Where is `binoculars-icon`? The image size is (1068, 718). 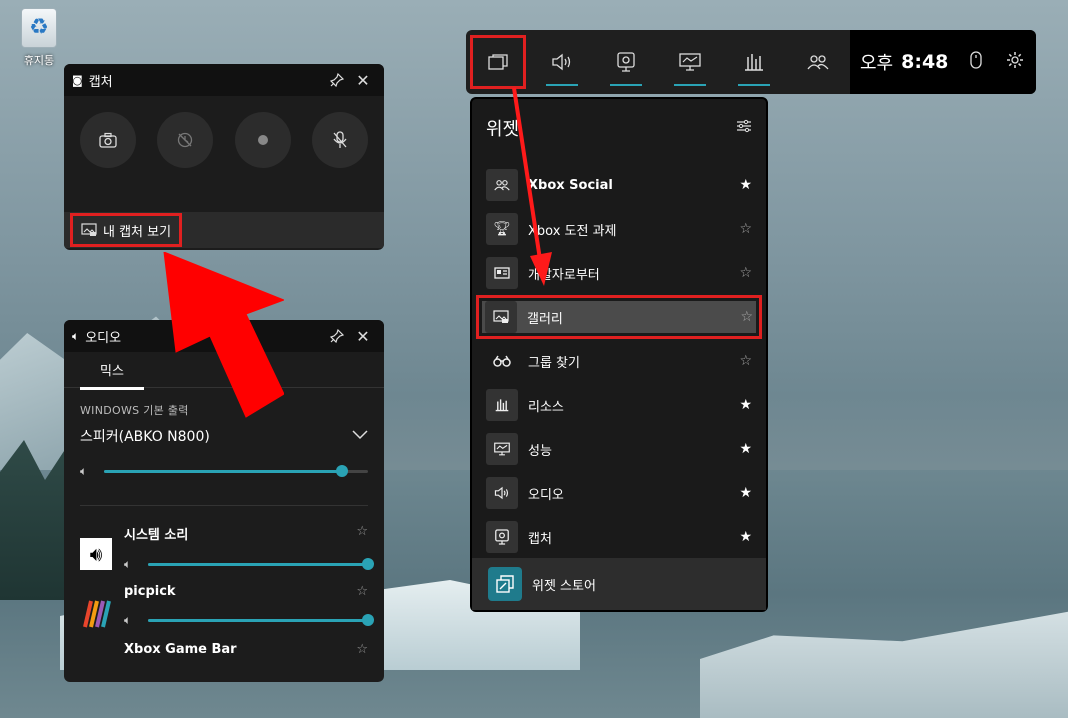 binoculars-icon is located at coordinates (502, 361).